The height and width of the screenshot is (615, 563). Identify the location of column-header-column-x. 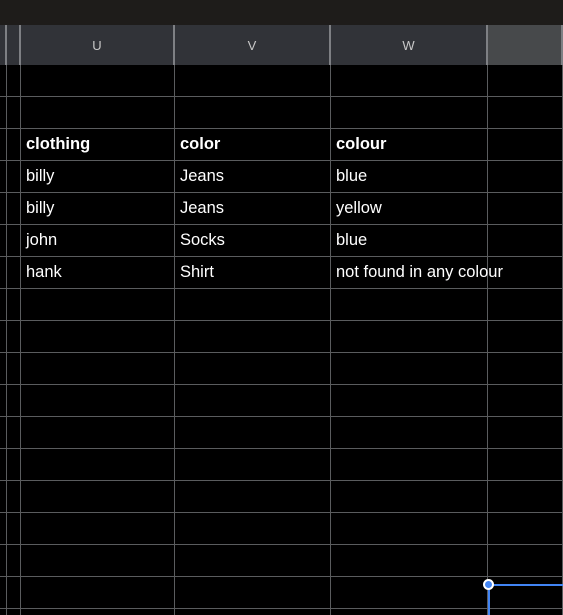
(525, 45).